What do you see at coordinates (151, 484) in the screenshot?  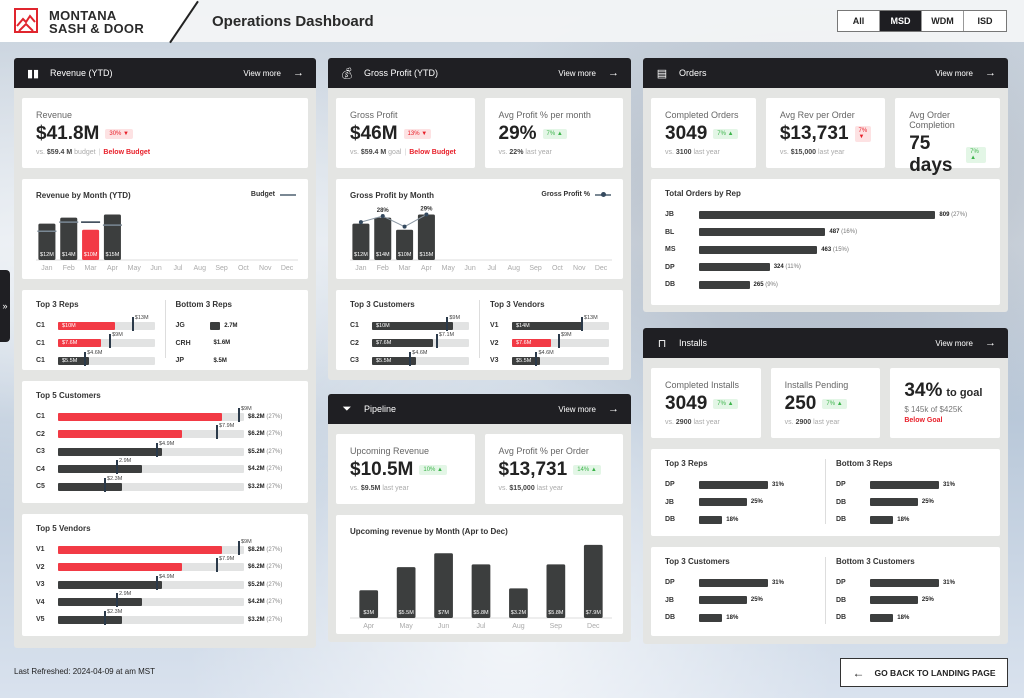 I see `bar-track: $2.3M` at bounding box center [151, 484].